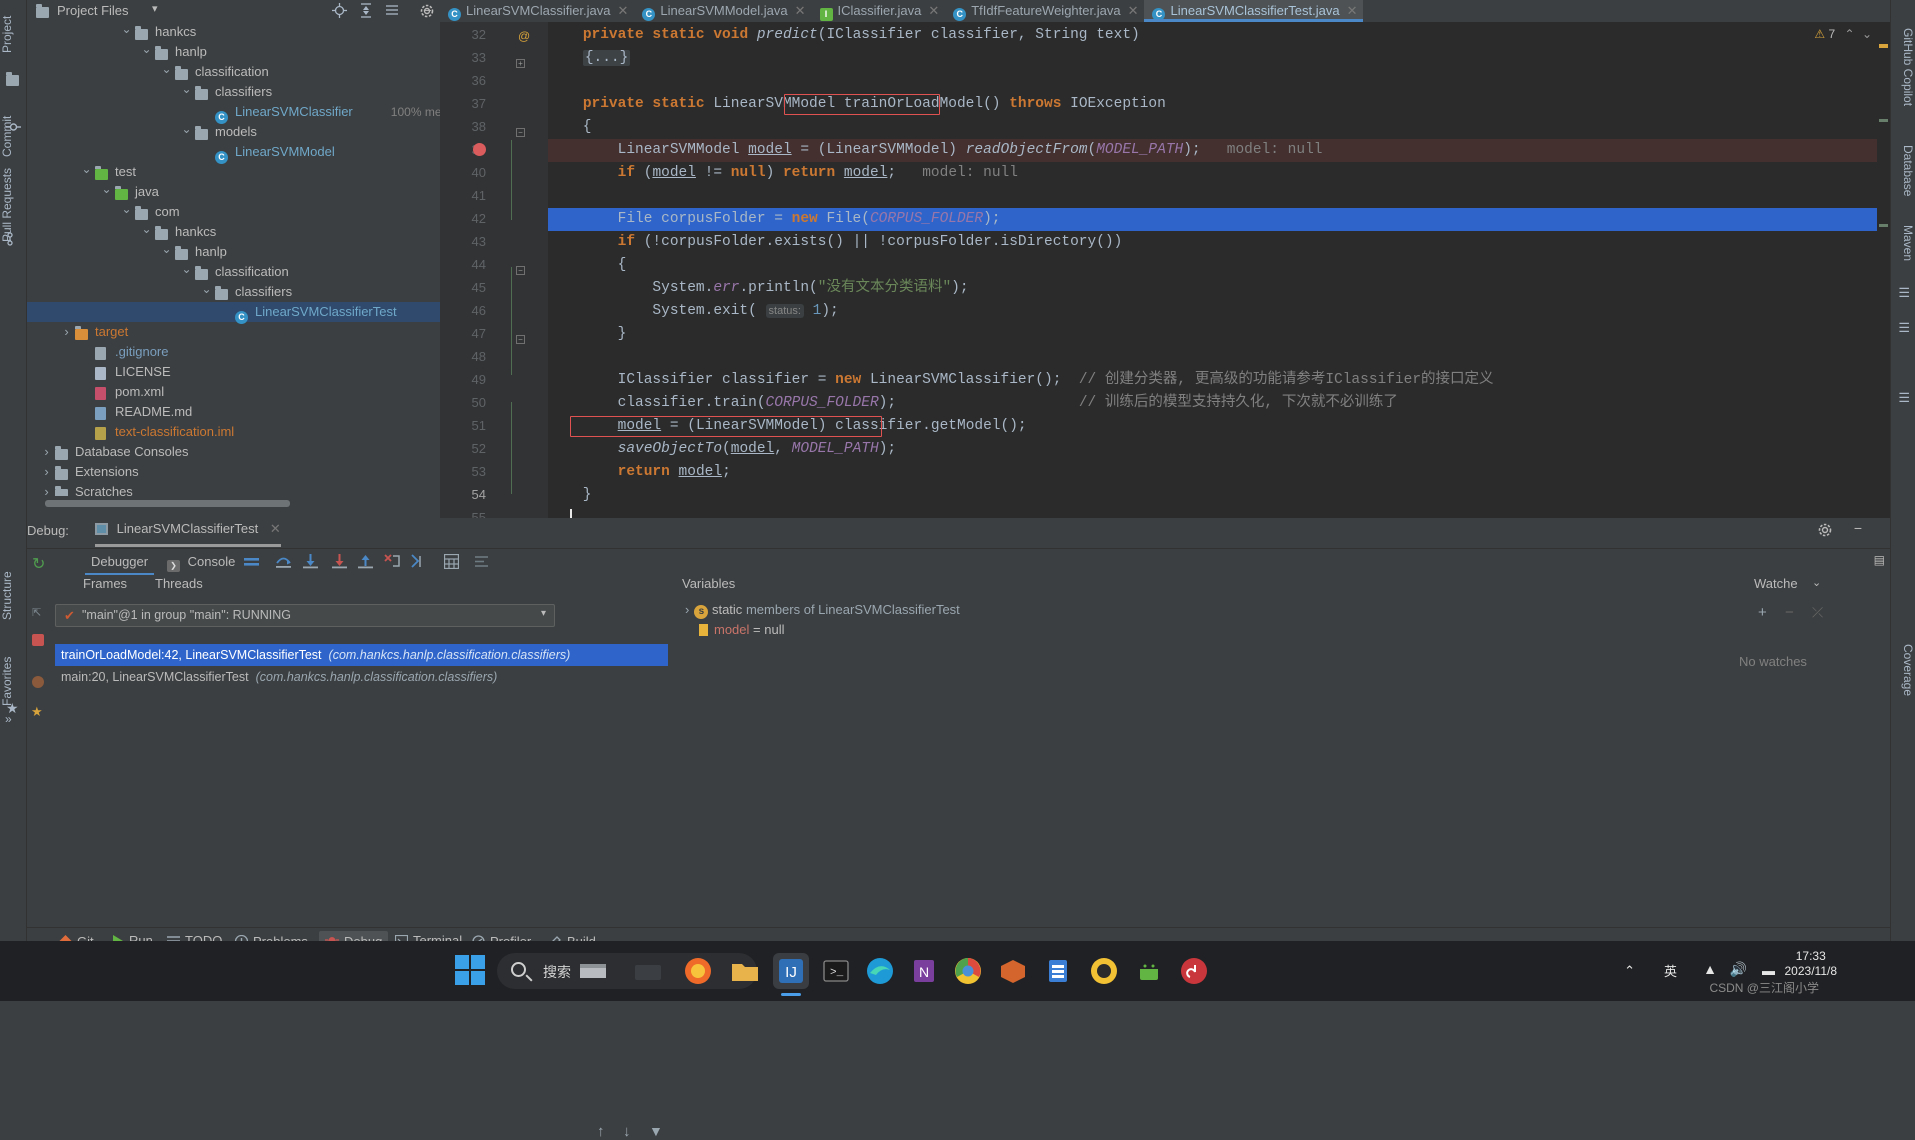 This screenshot has height=1140, width=1915. I want to click on commit-icon, so click(13, 127).